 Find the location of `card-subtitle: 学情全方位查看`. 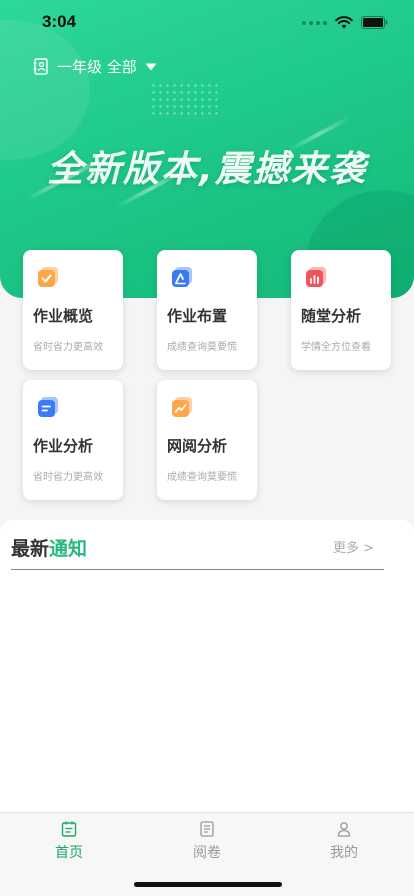

card-subtitle: 学情全方位查看 is located at coordinates (336, 347).